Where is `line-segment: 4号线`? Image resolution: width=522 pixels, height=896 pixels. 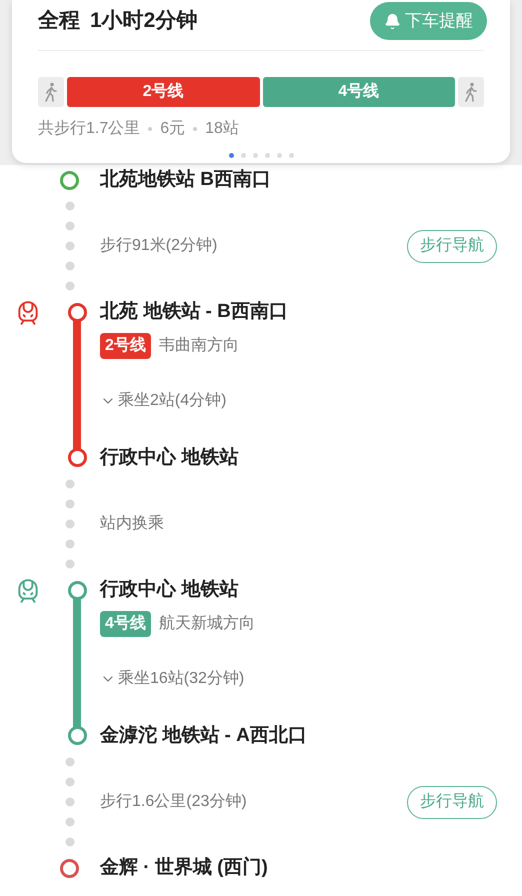
line-segment: 4号线 is located at coordinates (358, 92).